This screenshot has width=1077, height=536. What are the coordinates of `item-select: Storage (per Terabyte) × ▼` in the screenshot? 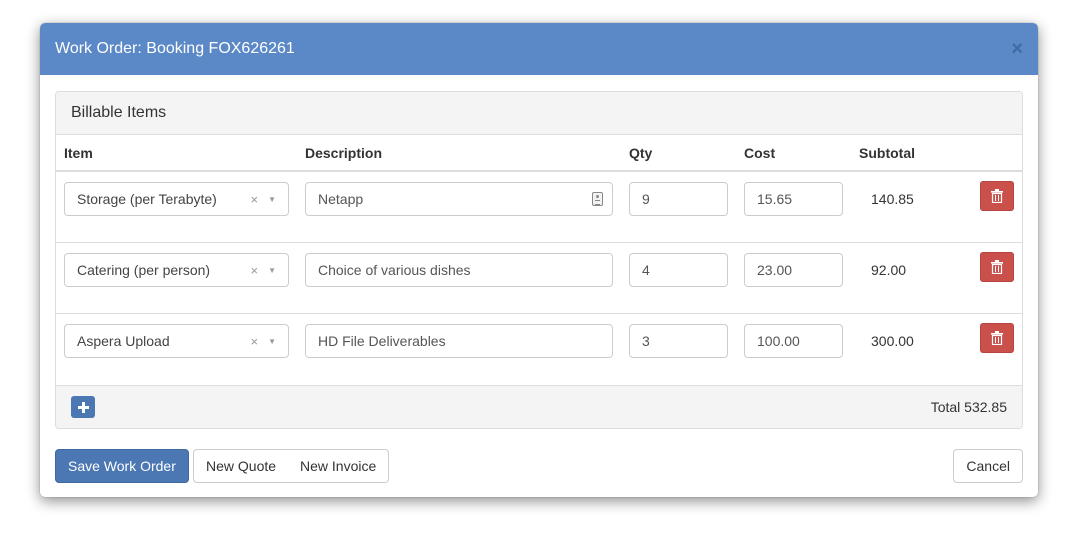 It's located at (176, 199).